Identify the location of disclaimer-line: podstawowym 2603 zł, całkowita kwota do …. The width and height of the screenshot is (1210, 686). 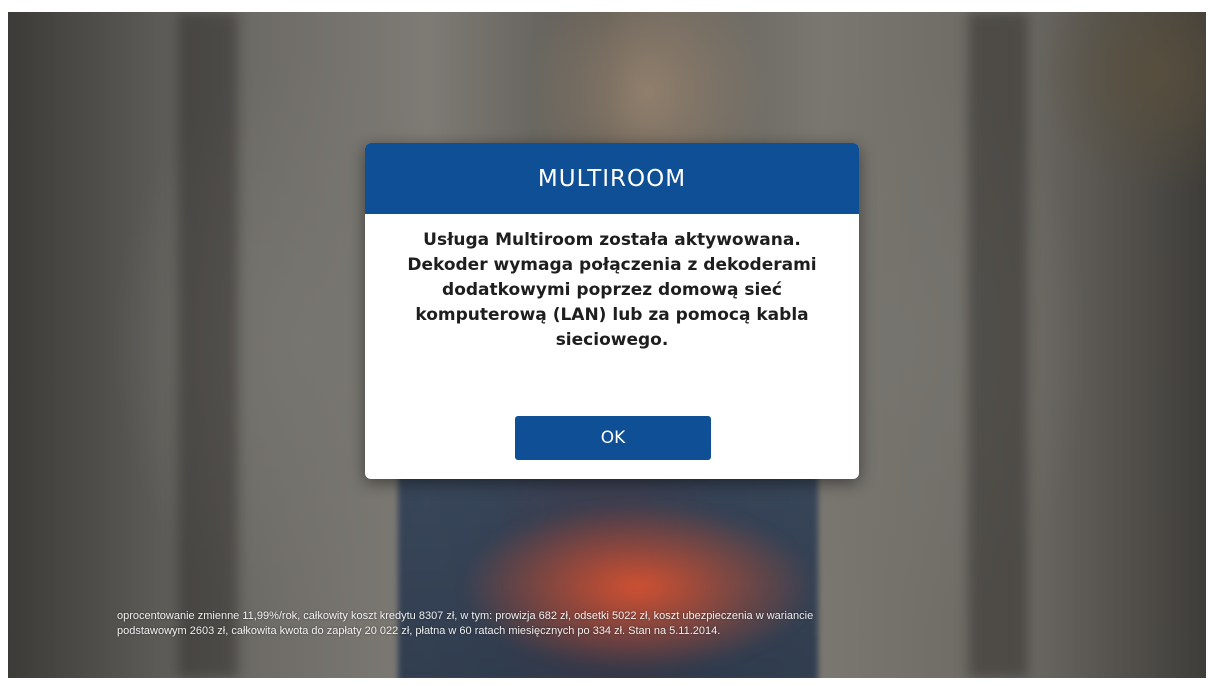
(419, 631).